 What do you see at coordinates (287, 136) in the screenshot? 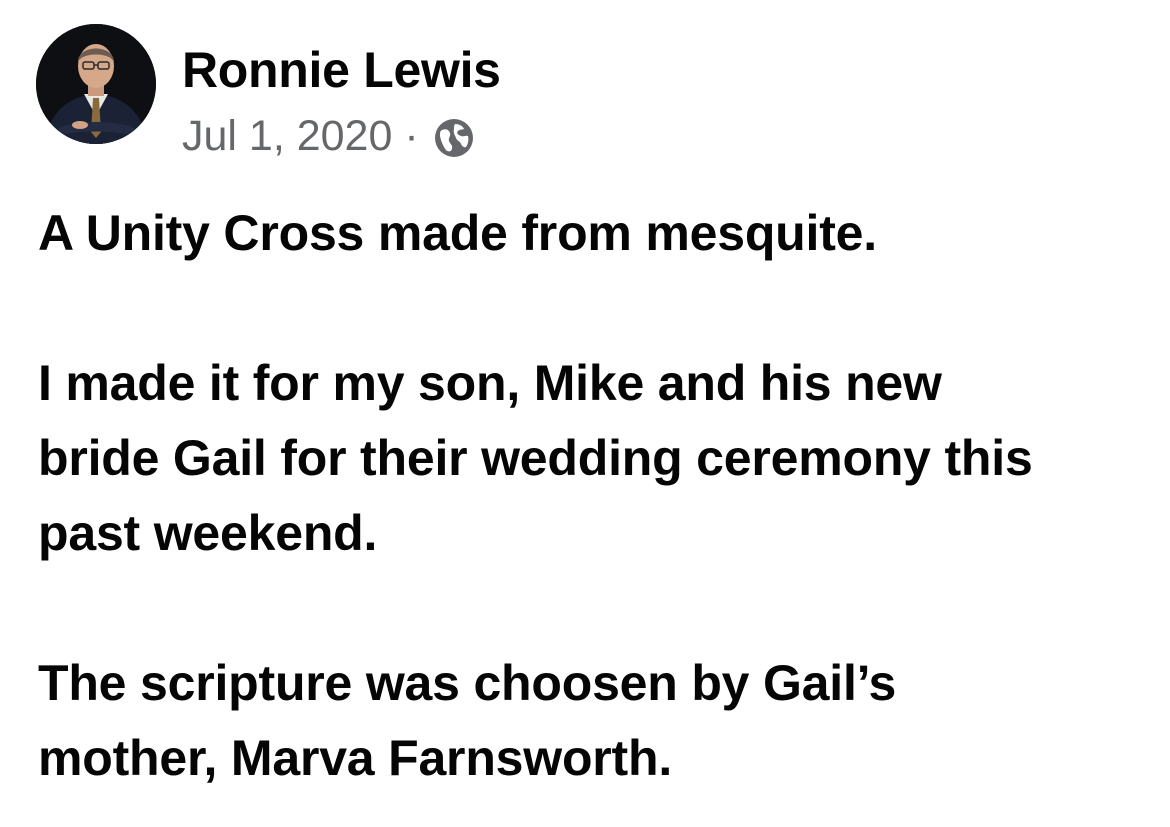
I see `post-date: Jul 1, 2020` at bounding box center [287, 136].